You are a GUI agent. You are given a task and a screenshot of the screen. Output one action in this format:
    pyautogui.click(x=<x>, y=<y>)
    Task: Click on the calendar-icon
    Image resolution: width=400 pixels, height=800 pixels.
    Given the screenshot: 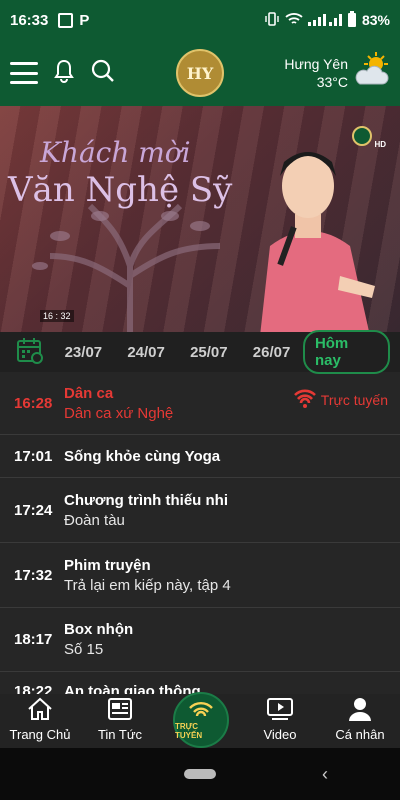 What is the action you would take?
    pyautogui.click(x=30, y=352)
    